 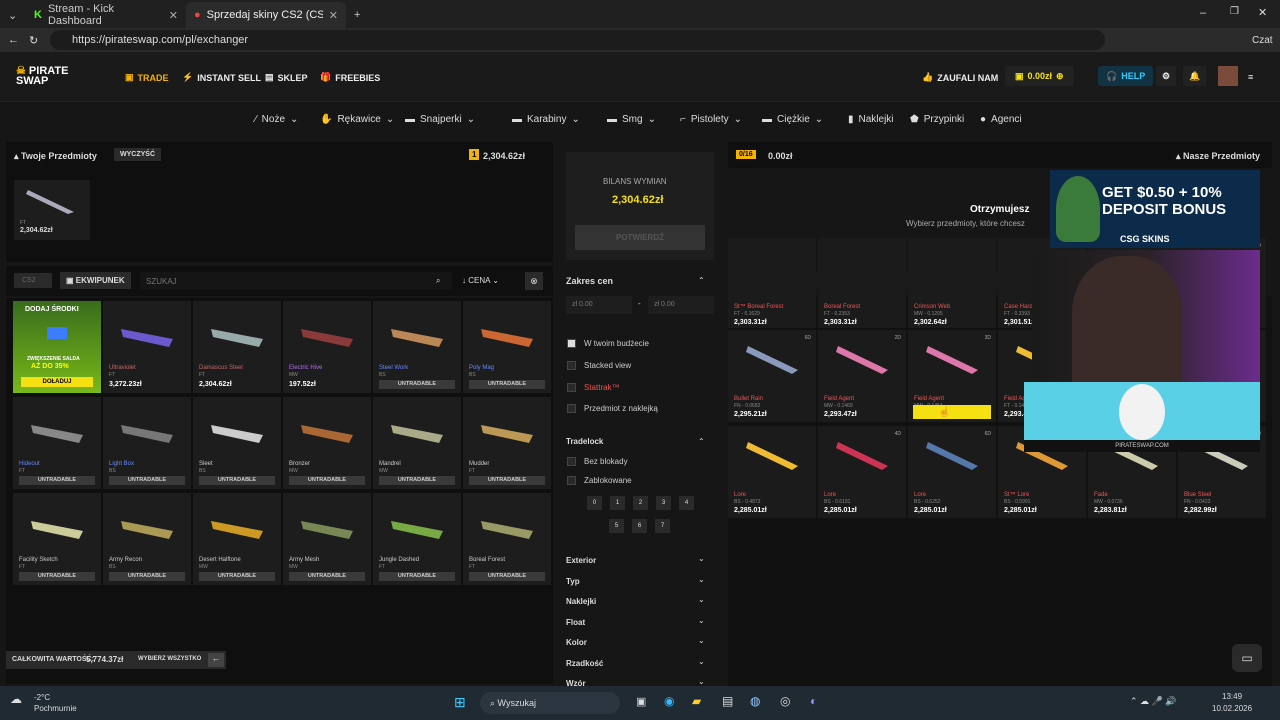 I want to click on trusted-link: 👍 ZAUFALI NAM, so click(x=960, y=77).